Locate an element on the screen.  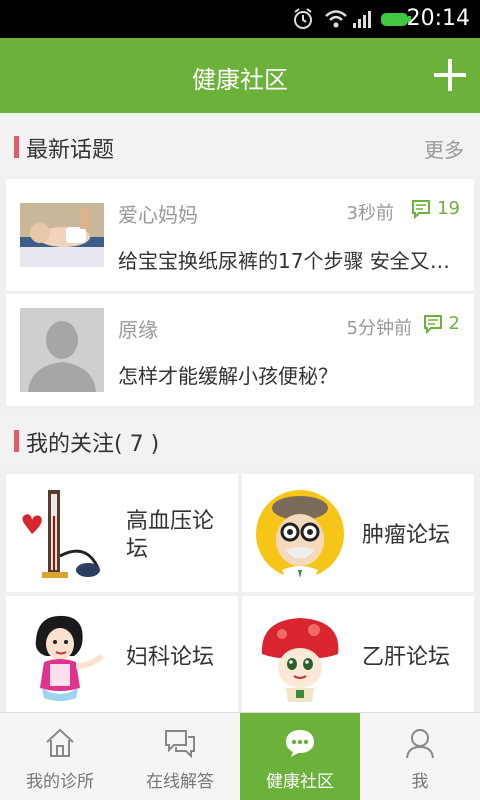
avatar is located at coordinates (62, 350).